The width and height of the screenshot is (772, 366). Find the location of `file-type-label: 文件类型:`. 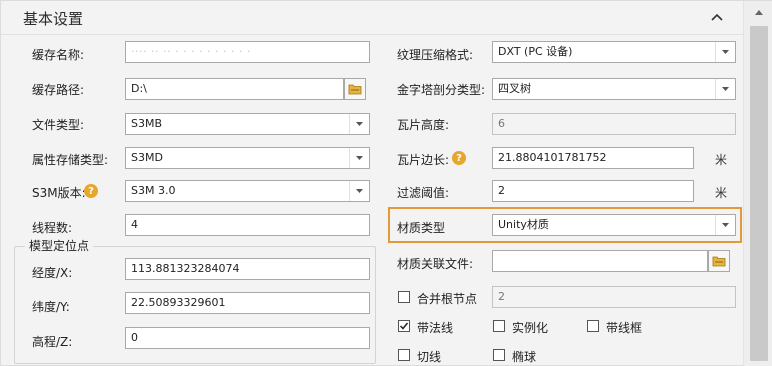

file-type-label: 文件类型: is located at coordinates (58, 125).